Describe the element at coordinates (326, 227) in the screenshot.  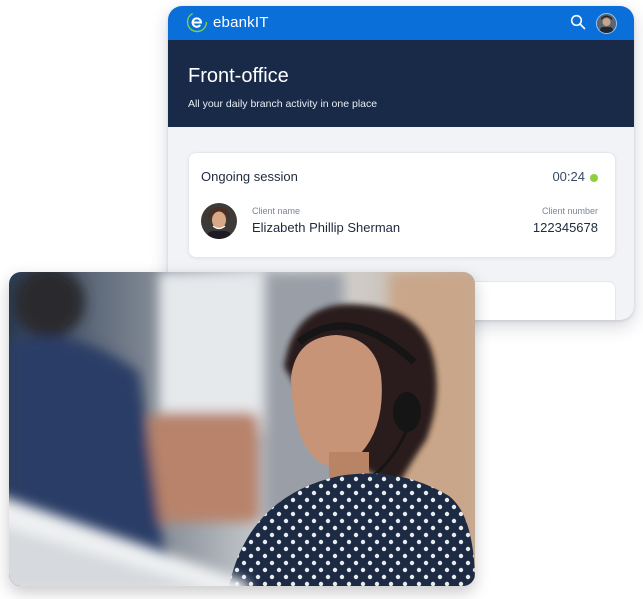
I see `client-name: Elizabeth Phillip Sherman` at that location.